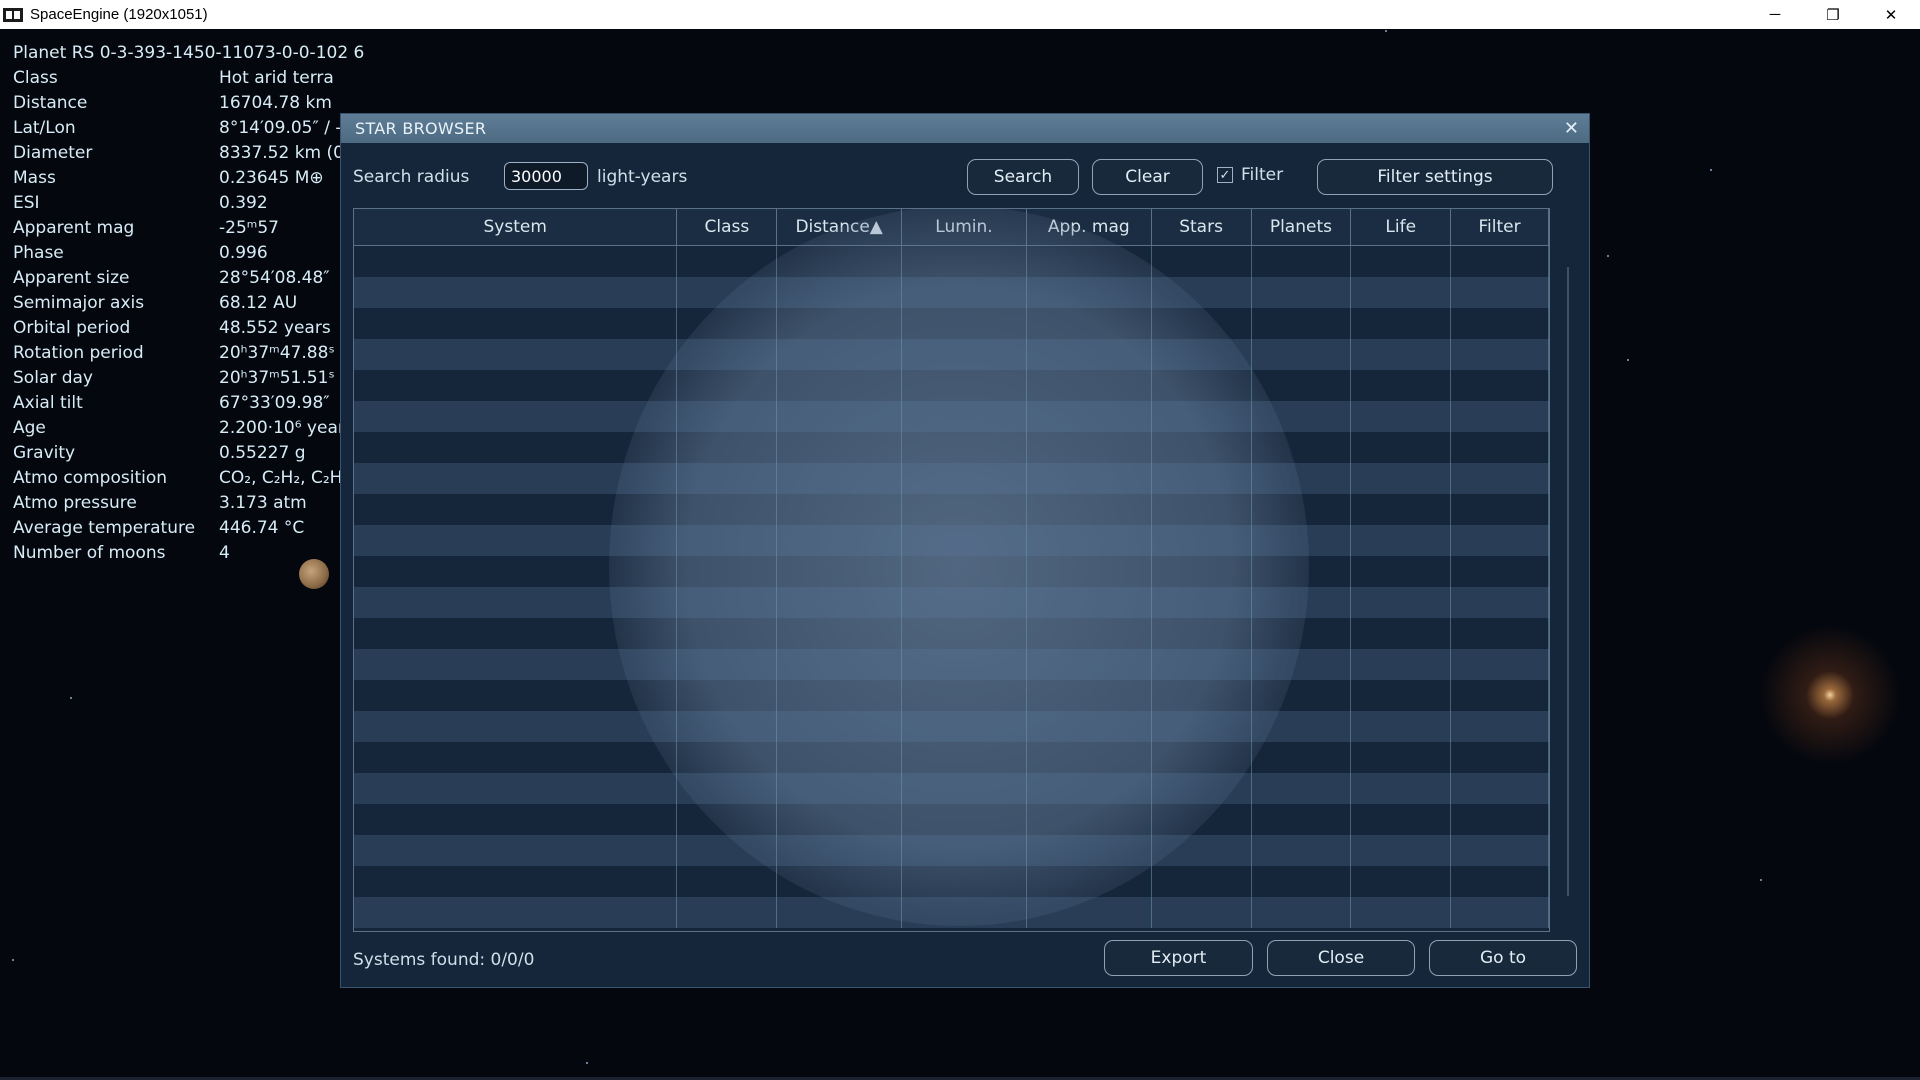 This screenshot has width=1920, height=1080. Describe the element at coordinates (642, 177) in the screenshot. I see `units-label: light-years` at that location.